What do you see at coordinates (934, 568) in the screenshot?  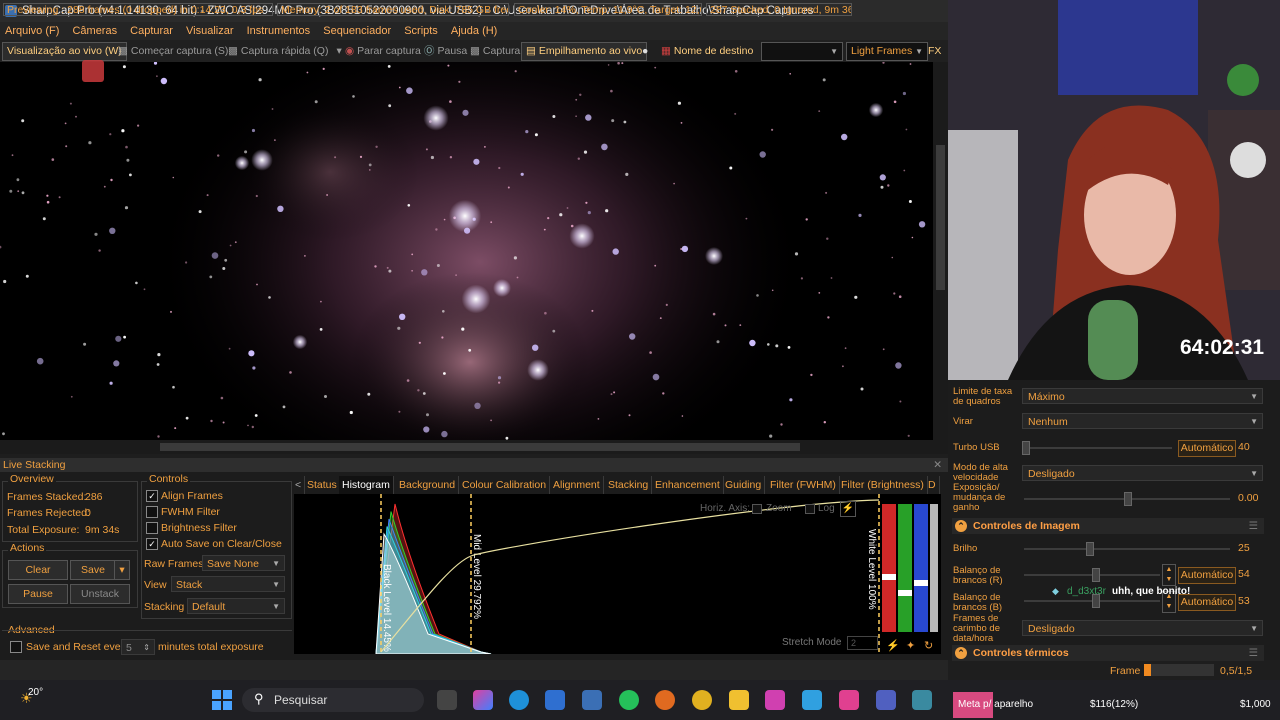 I see `luminance-slider` at bounding box center [934, 568].